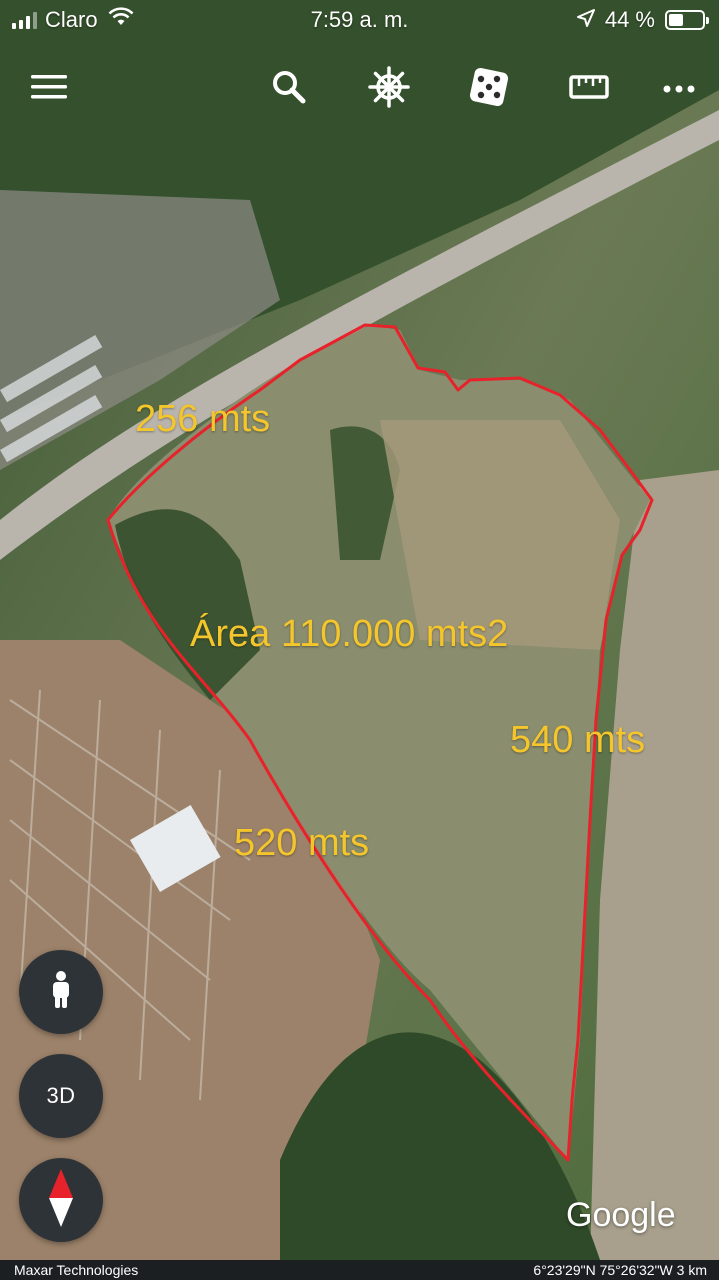 This screenshot has width=719, height=1280. I want to click on street-view-button, so click(61, 992).